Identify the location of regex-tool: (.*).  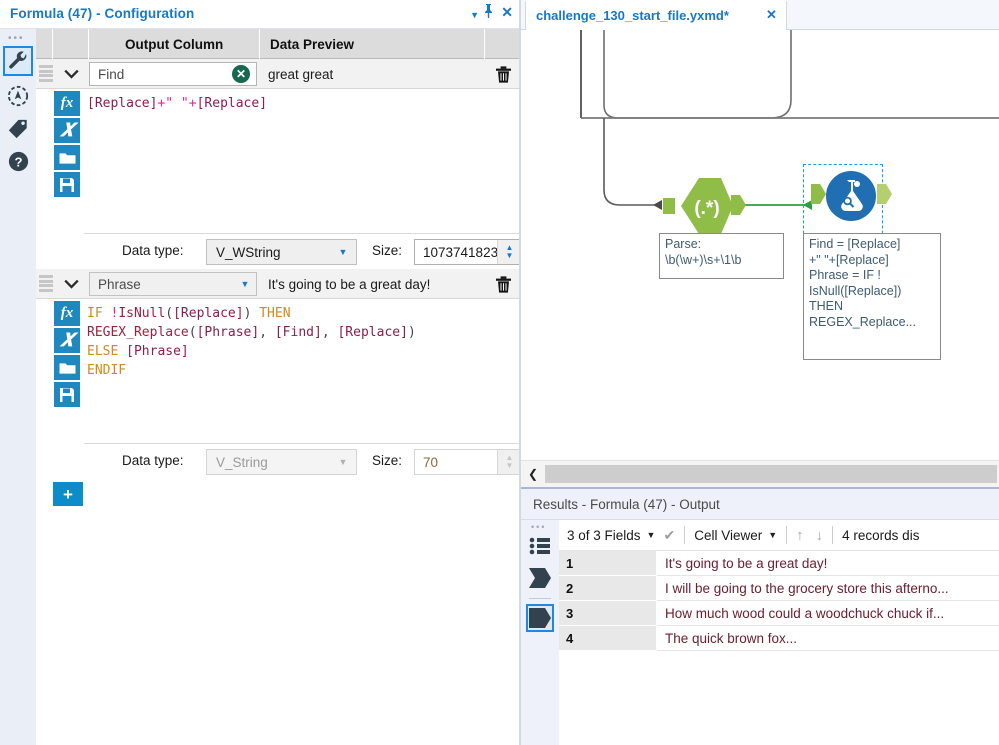
(699, 207).